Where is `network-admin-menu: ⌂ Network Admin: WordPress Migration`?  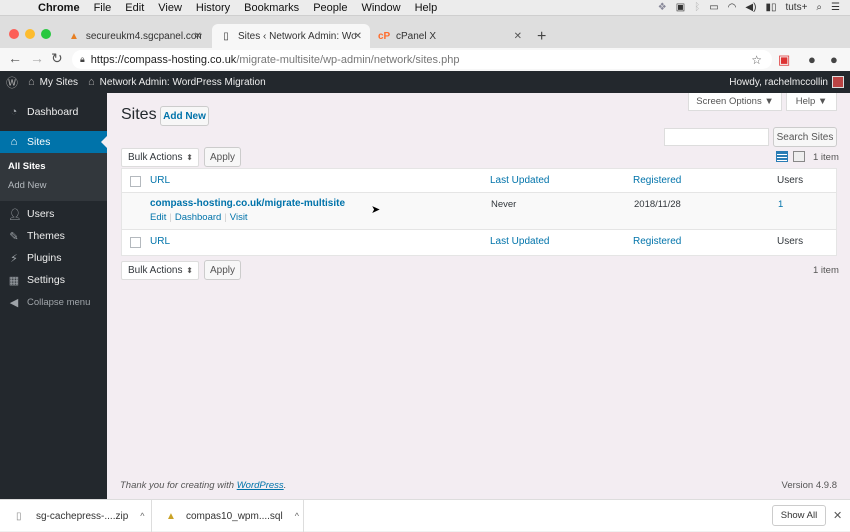
network-admin-menu: ⌂ Network Admin: WordPress Migration is located at coordinates (177, 82).